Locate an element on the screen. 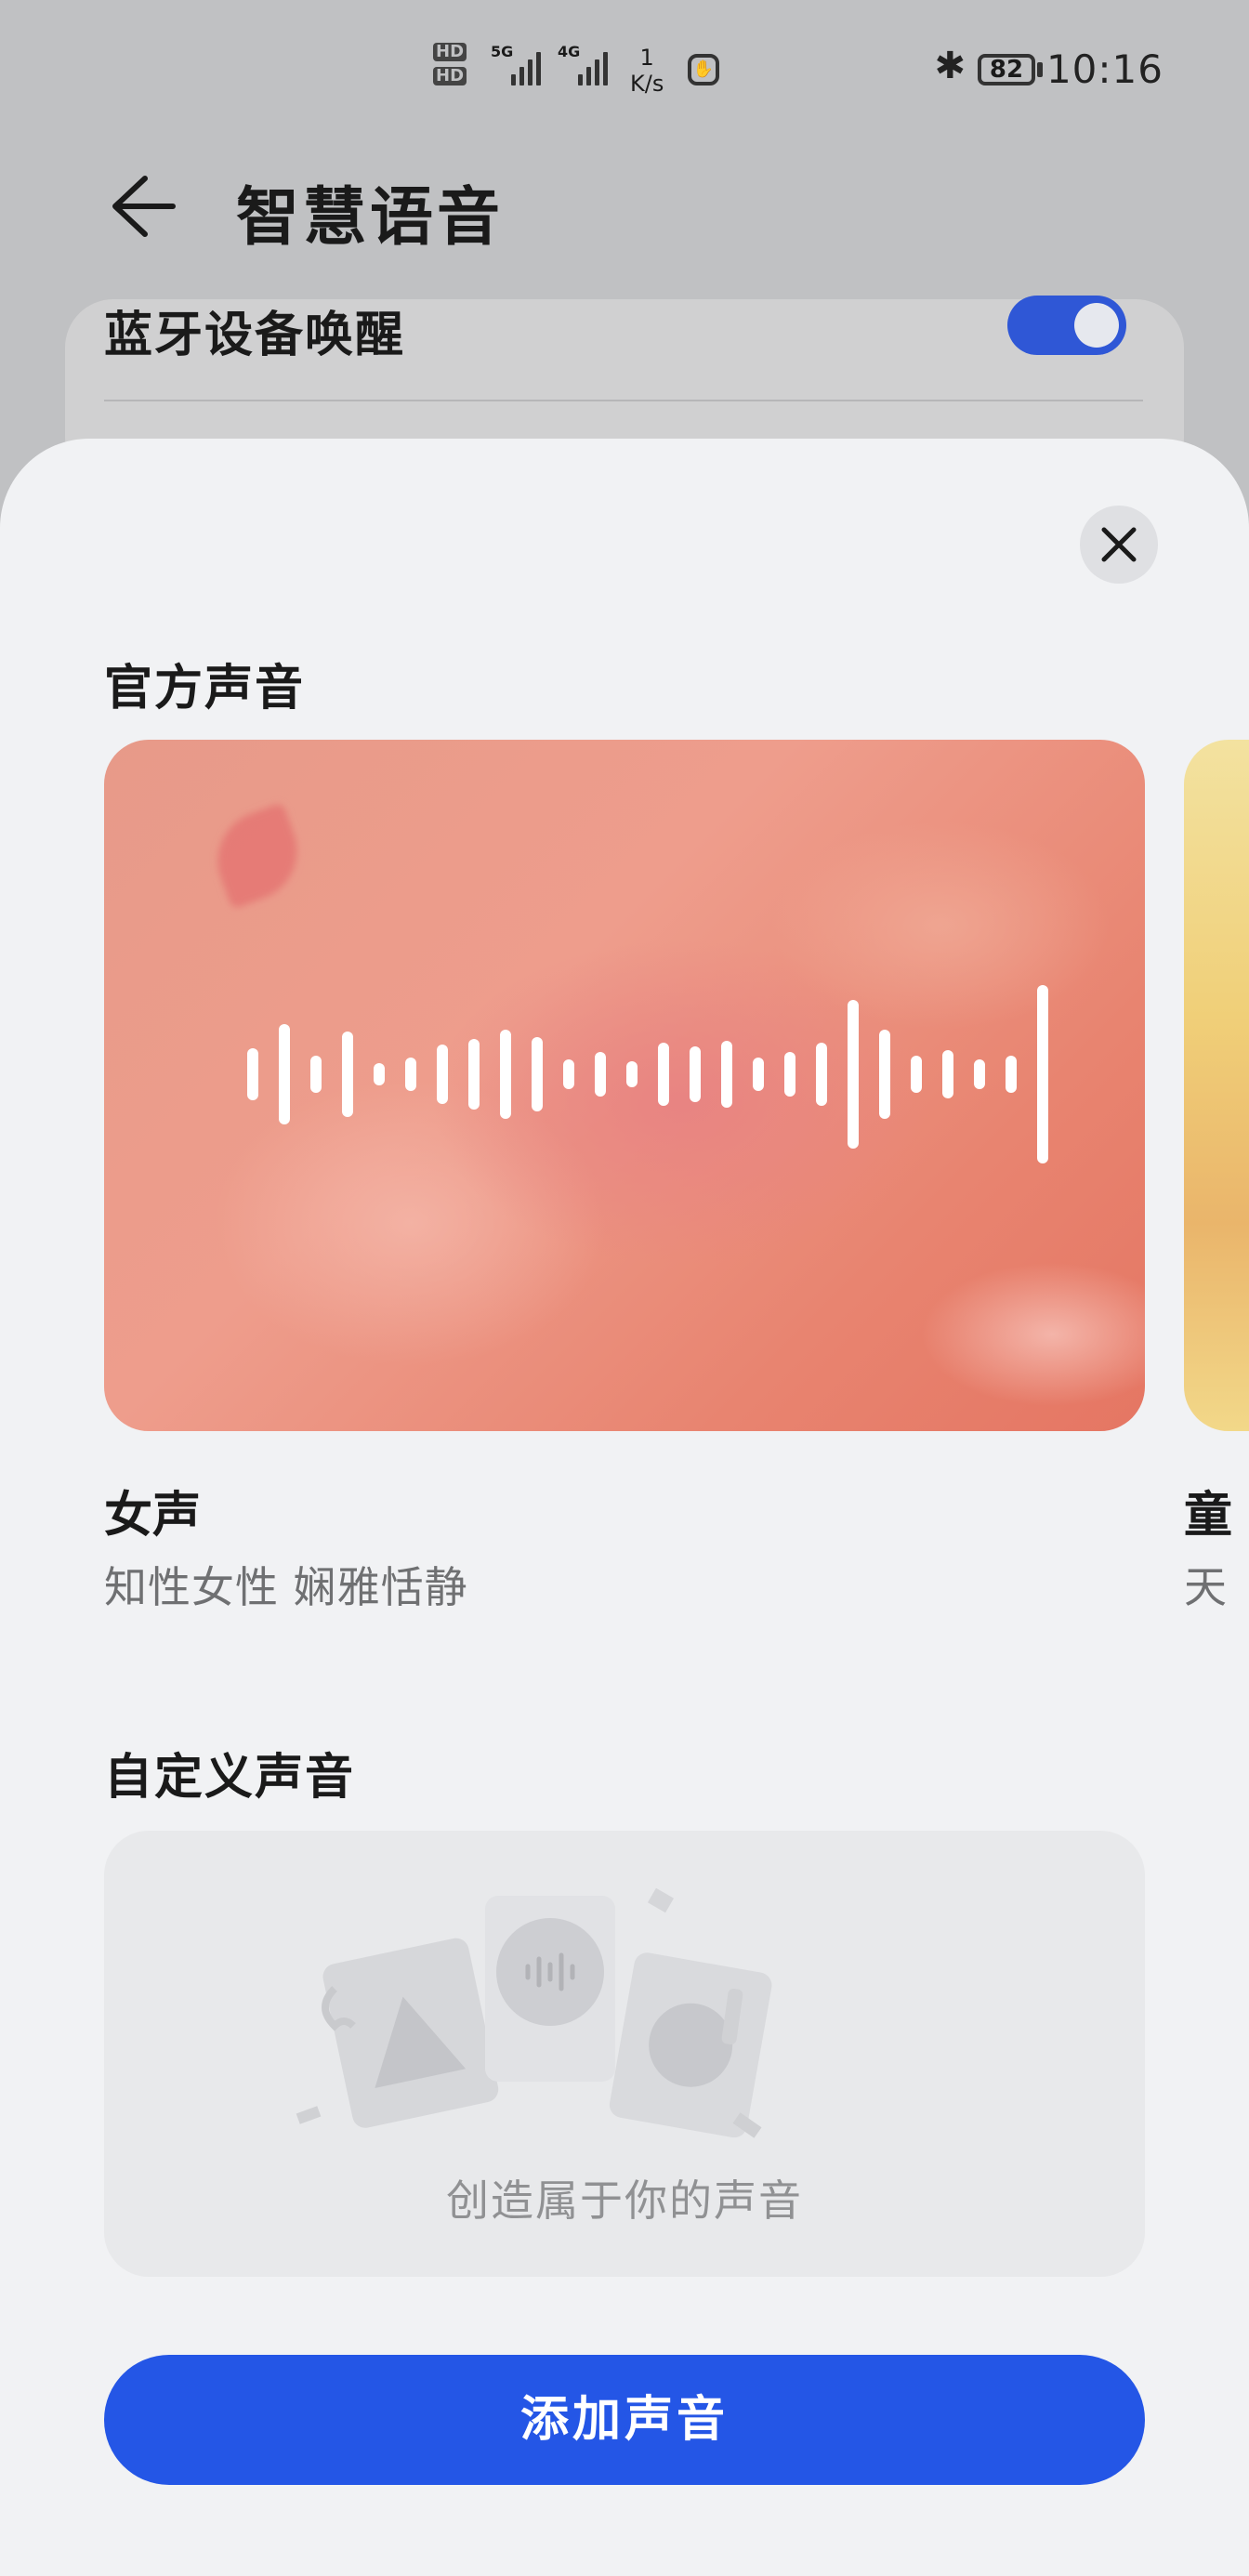 This screenshot has width=1249, height=2576. voice-name-next: 童 is located at coordinates (1208, 1516).